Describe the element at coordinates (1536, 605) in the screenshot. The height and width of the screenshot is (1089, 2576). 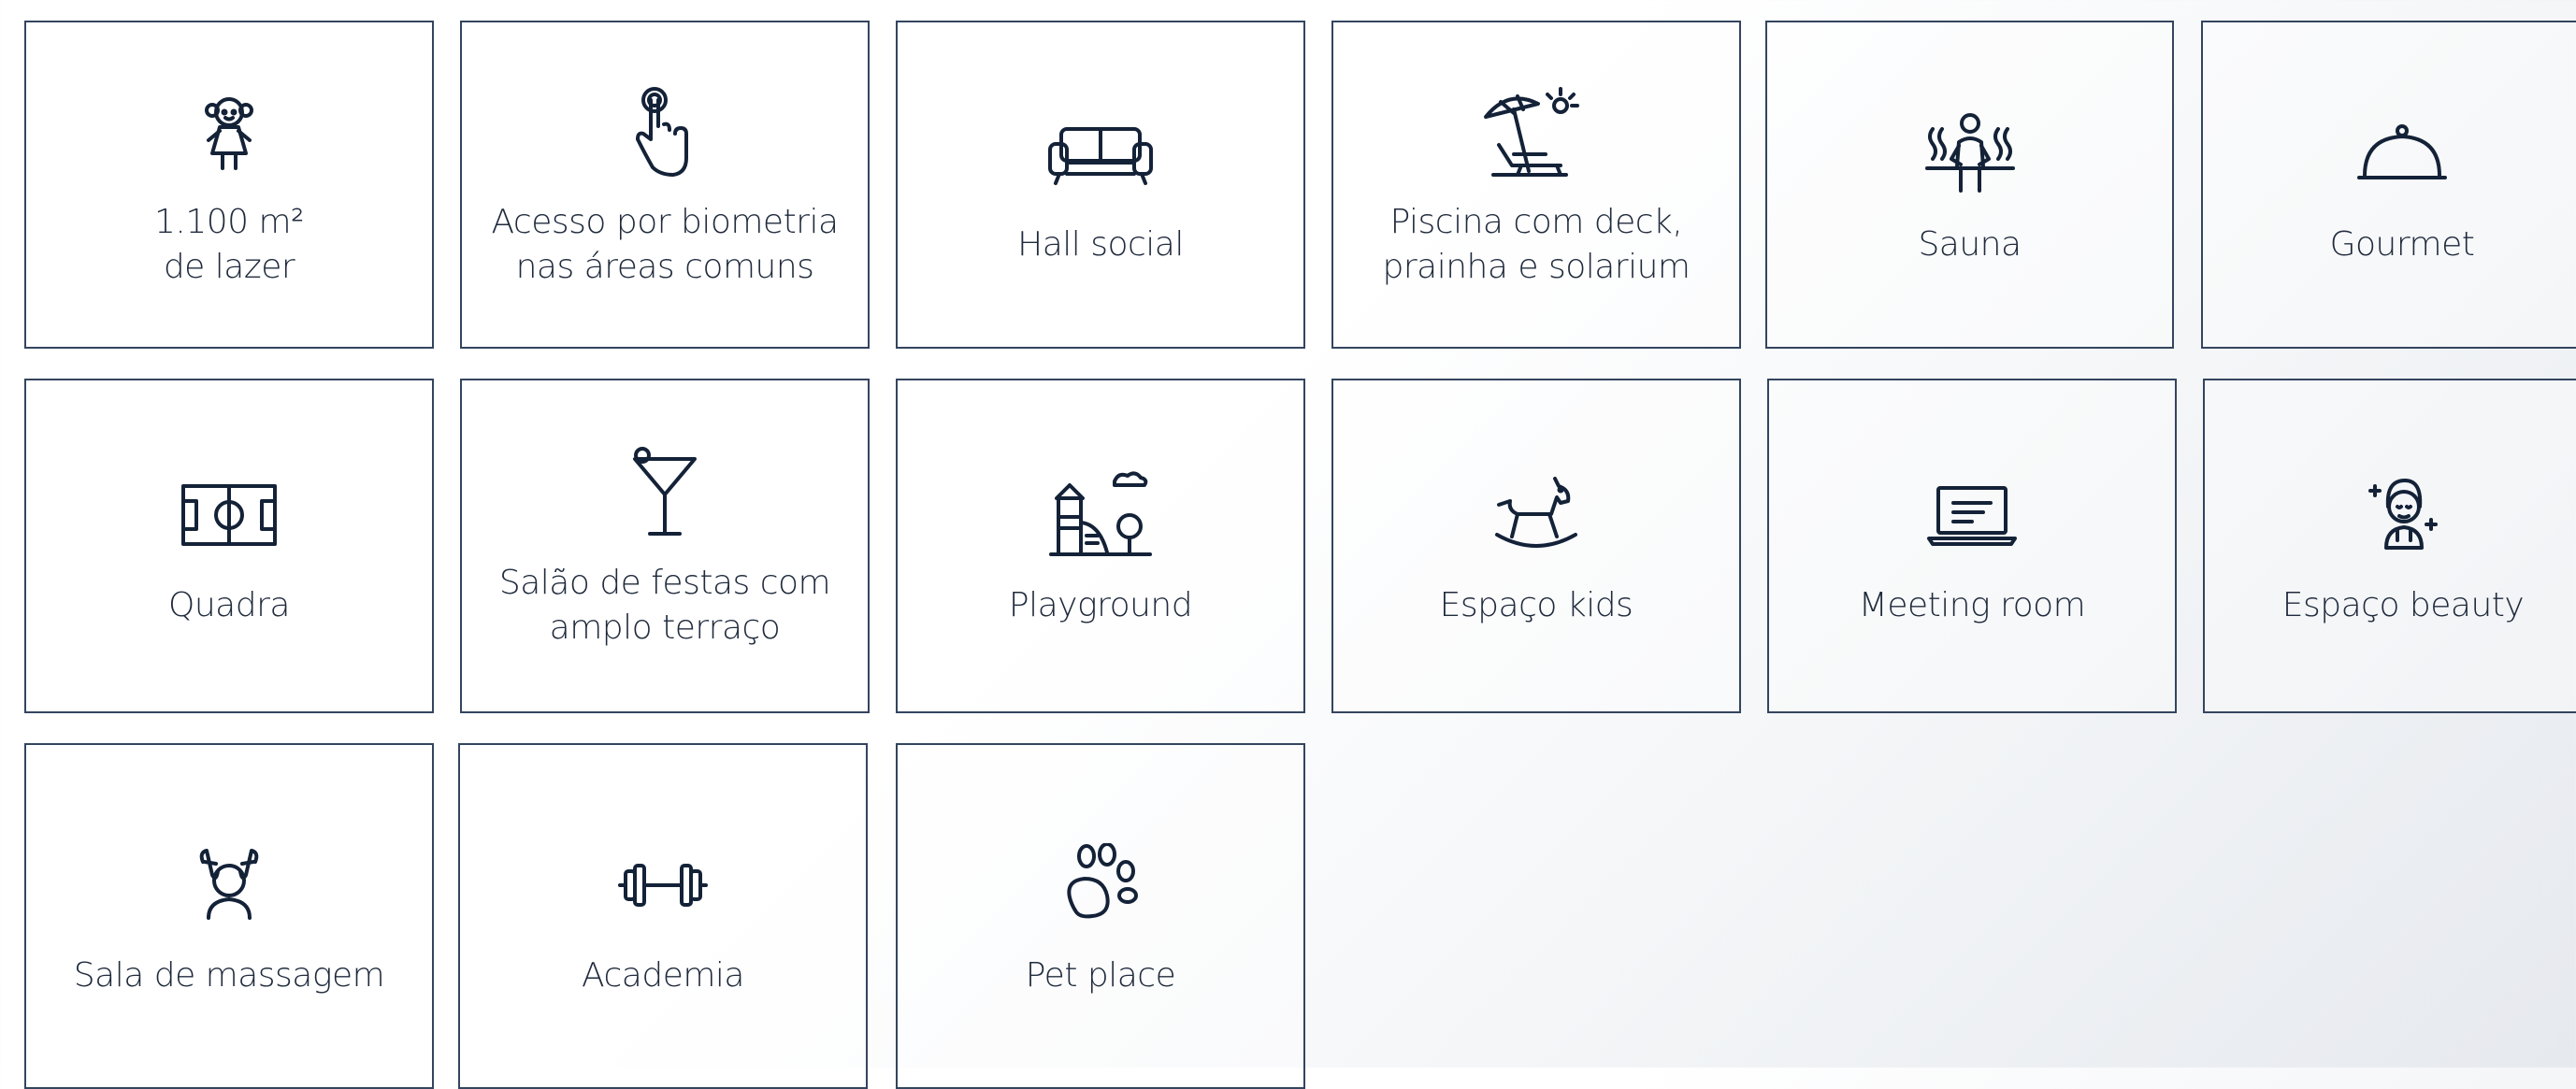
I see `amenity-label: Espaço kids` at that location.